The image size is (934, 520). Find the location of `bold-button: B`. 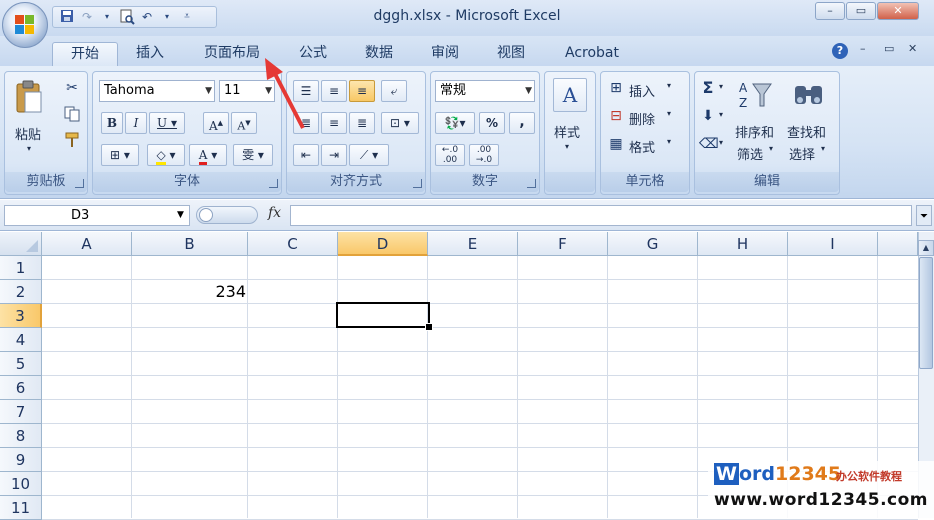

bold-button: B is located at coordinates (112, 123).